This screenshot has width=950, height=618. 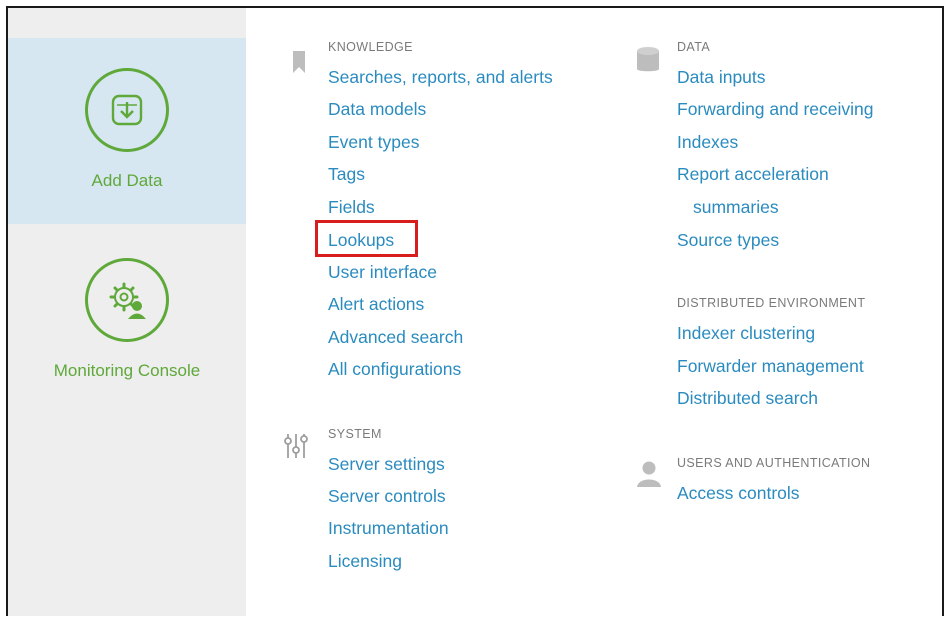 I want to click on database-icon, so click(x=648, y=59).